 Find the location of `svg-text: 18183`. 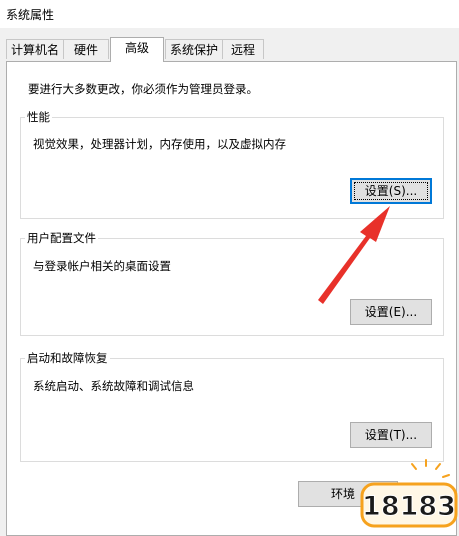

svg-text: 18183 is located at coordinates (409, 506).